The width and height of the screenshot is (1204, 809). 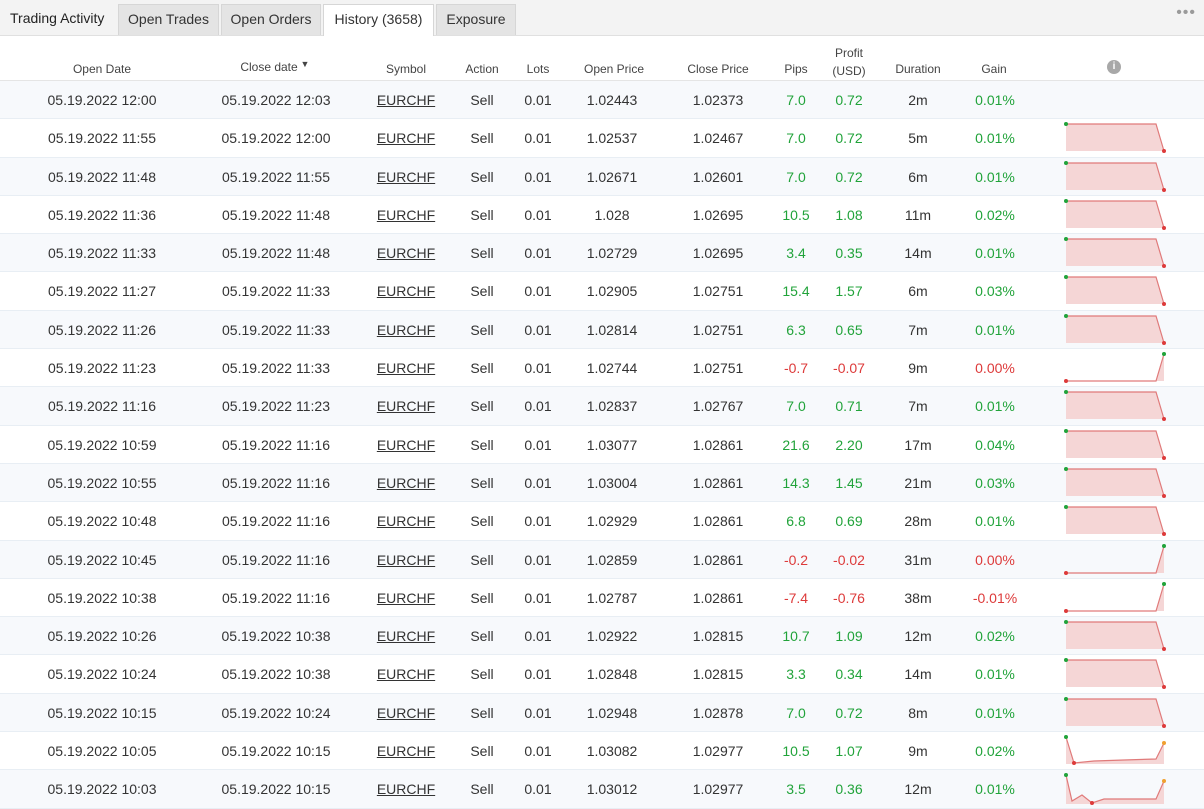 I want to click on close-price-cell: 1.02815, so click(x=718, y=636).